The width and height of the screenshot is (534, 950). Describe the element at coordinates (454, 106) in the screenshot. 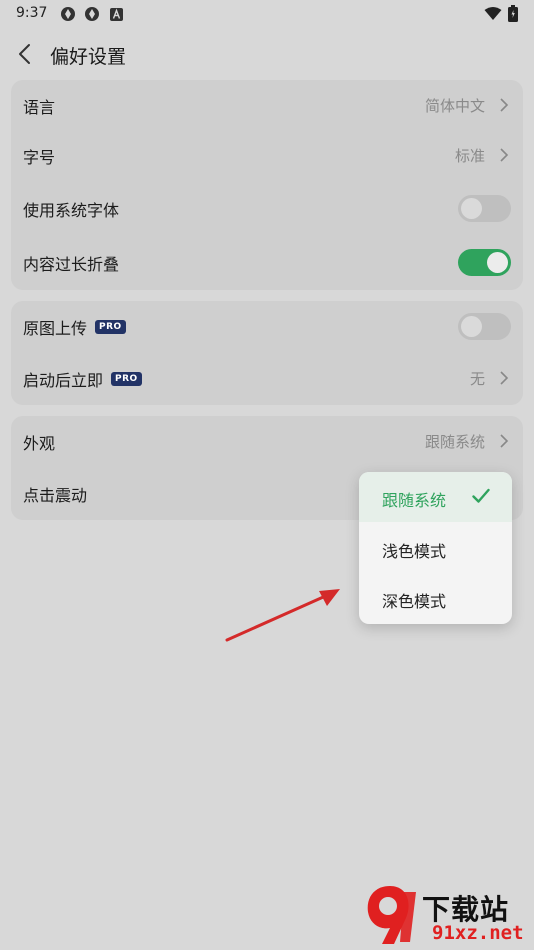

I see `language-value: 简体中文` at that location.